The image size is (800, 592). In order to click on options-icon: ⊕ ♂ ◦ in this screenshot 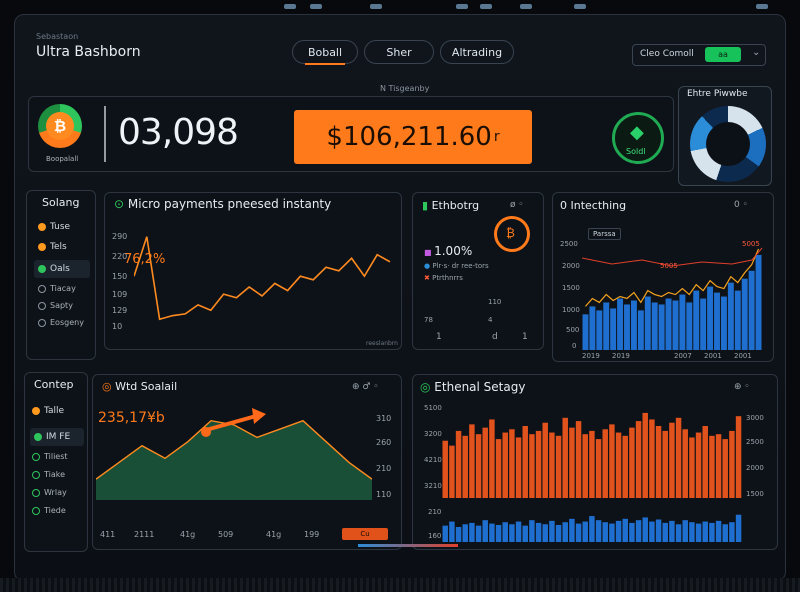, I will do `click(365, 387)`.